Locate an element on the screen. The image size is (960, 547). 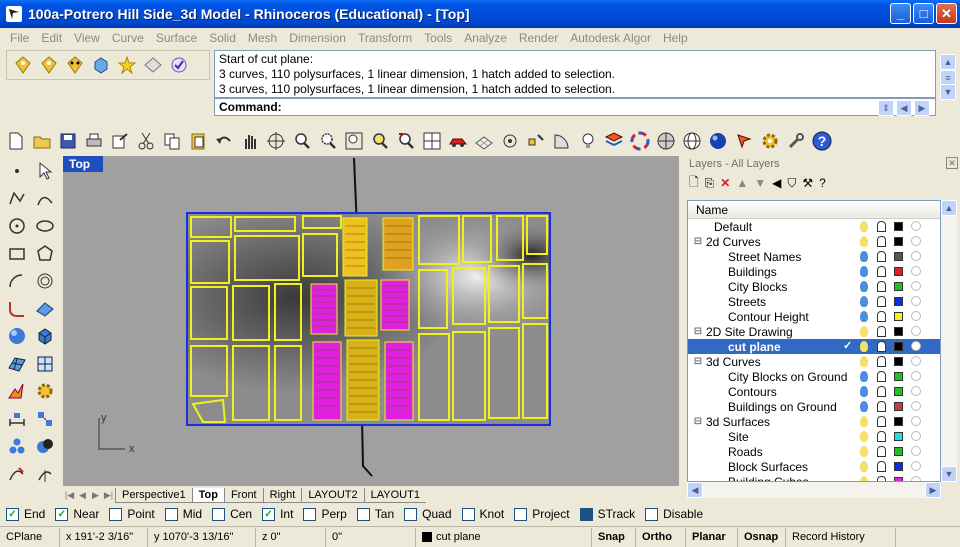
menu-view: View is located at coordinates (87, 38).